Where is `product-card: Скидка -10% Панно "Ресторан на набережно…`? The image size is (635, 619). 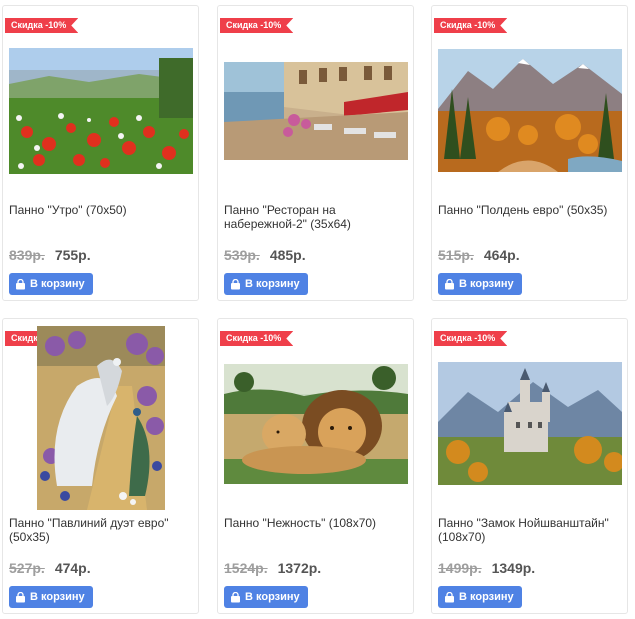
product-card: Скидка -10% Панно "Ресторан на набережно… is located at coordinates (315, 153).